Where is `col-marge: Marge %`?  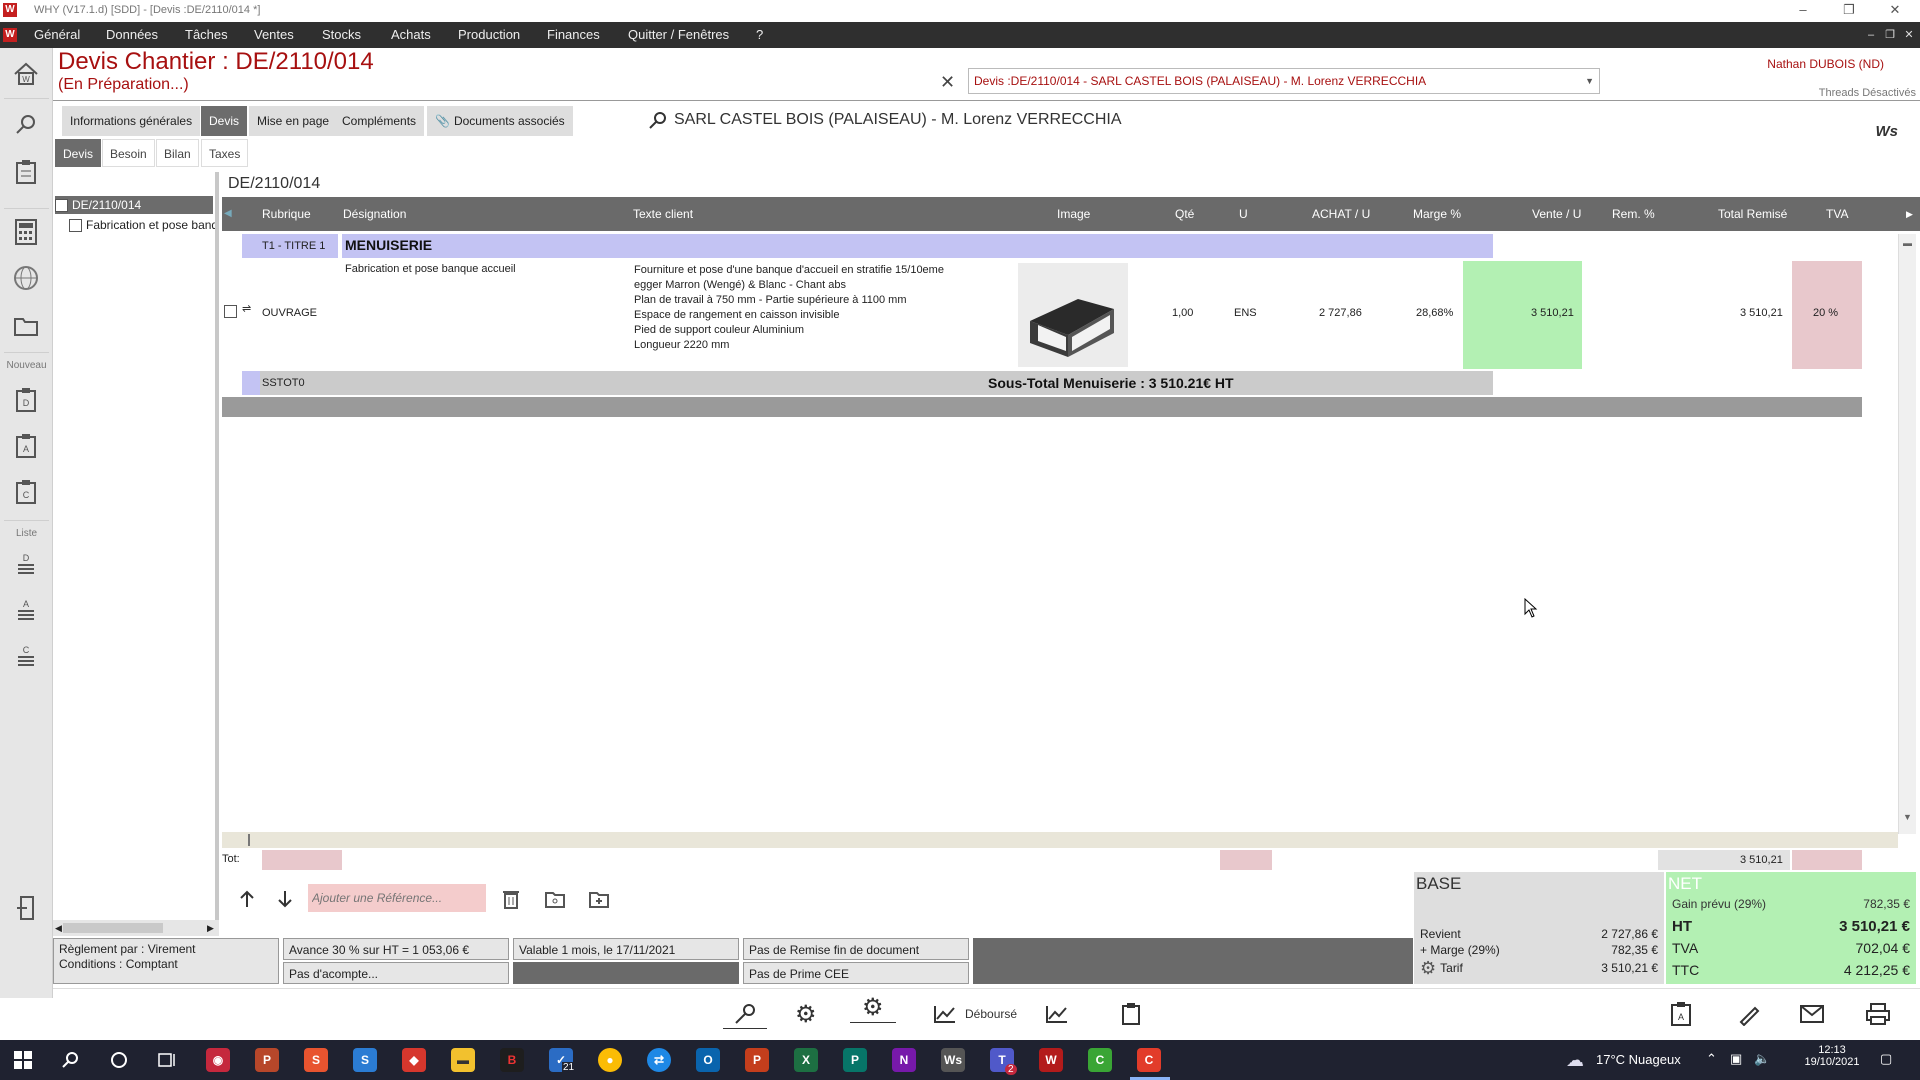
col-marge: Marge % is located at coordinates (1437, 214).